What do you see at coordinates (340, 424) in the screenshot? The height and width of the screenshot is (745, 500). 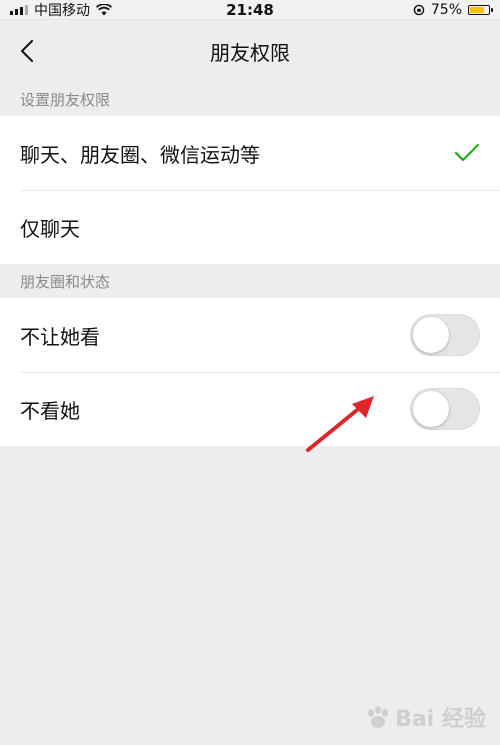 I see `annotation-arrow-icon` at bounding box center [340, 424].